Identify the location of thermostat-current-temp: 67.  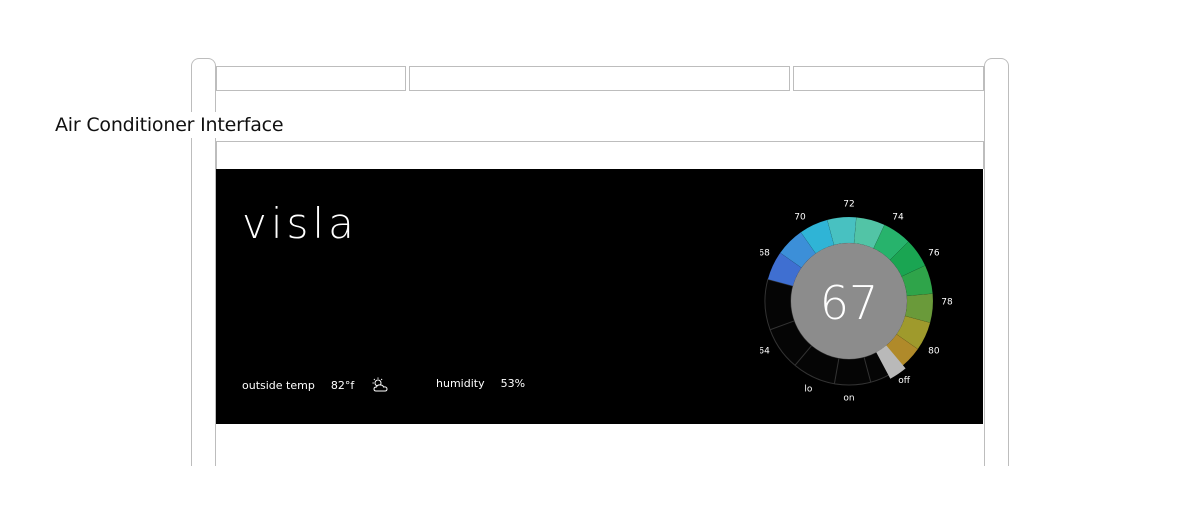
(849, 303).